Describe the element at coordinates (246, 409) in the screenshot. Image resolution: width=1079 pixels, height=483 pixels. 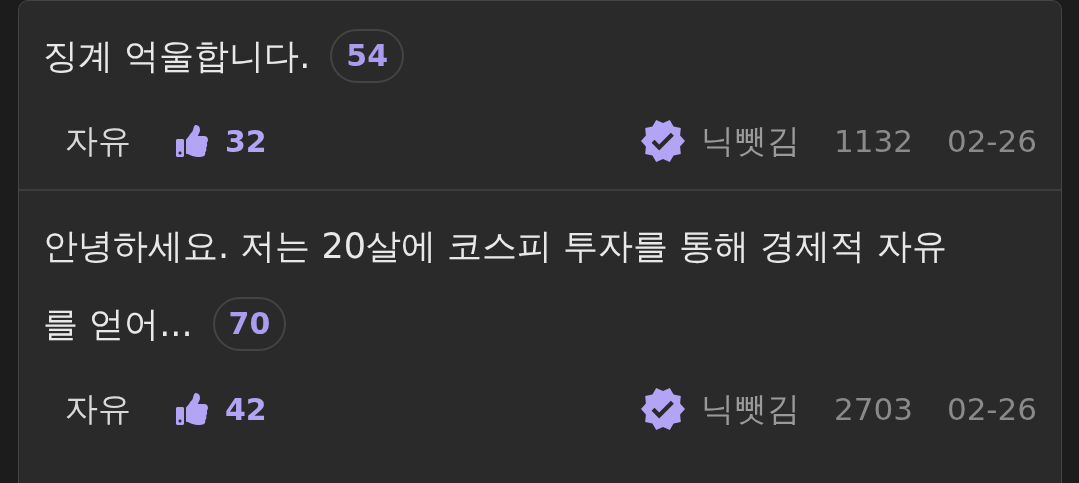
I see `like-count: 42` at that location.